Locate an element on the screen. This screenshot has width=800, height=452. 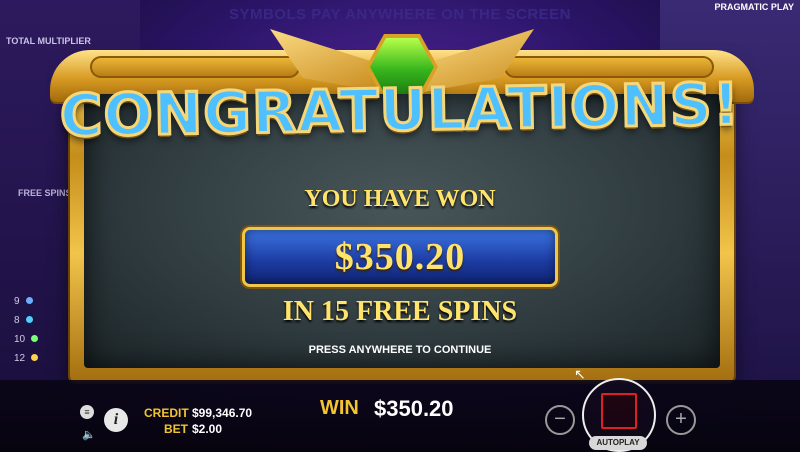
info-button: i is located at coordinates (116, 420).